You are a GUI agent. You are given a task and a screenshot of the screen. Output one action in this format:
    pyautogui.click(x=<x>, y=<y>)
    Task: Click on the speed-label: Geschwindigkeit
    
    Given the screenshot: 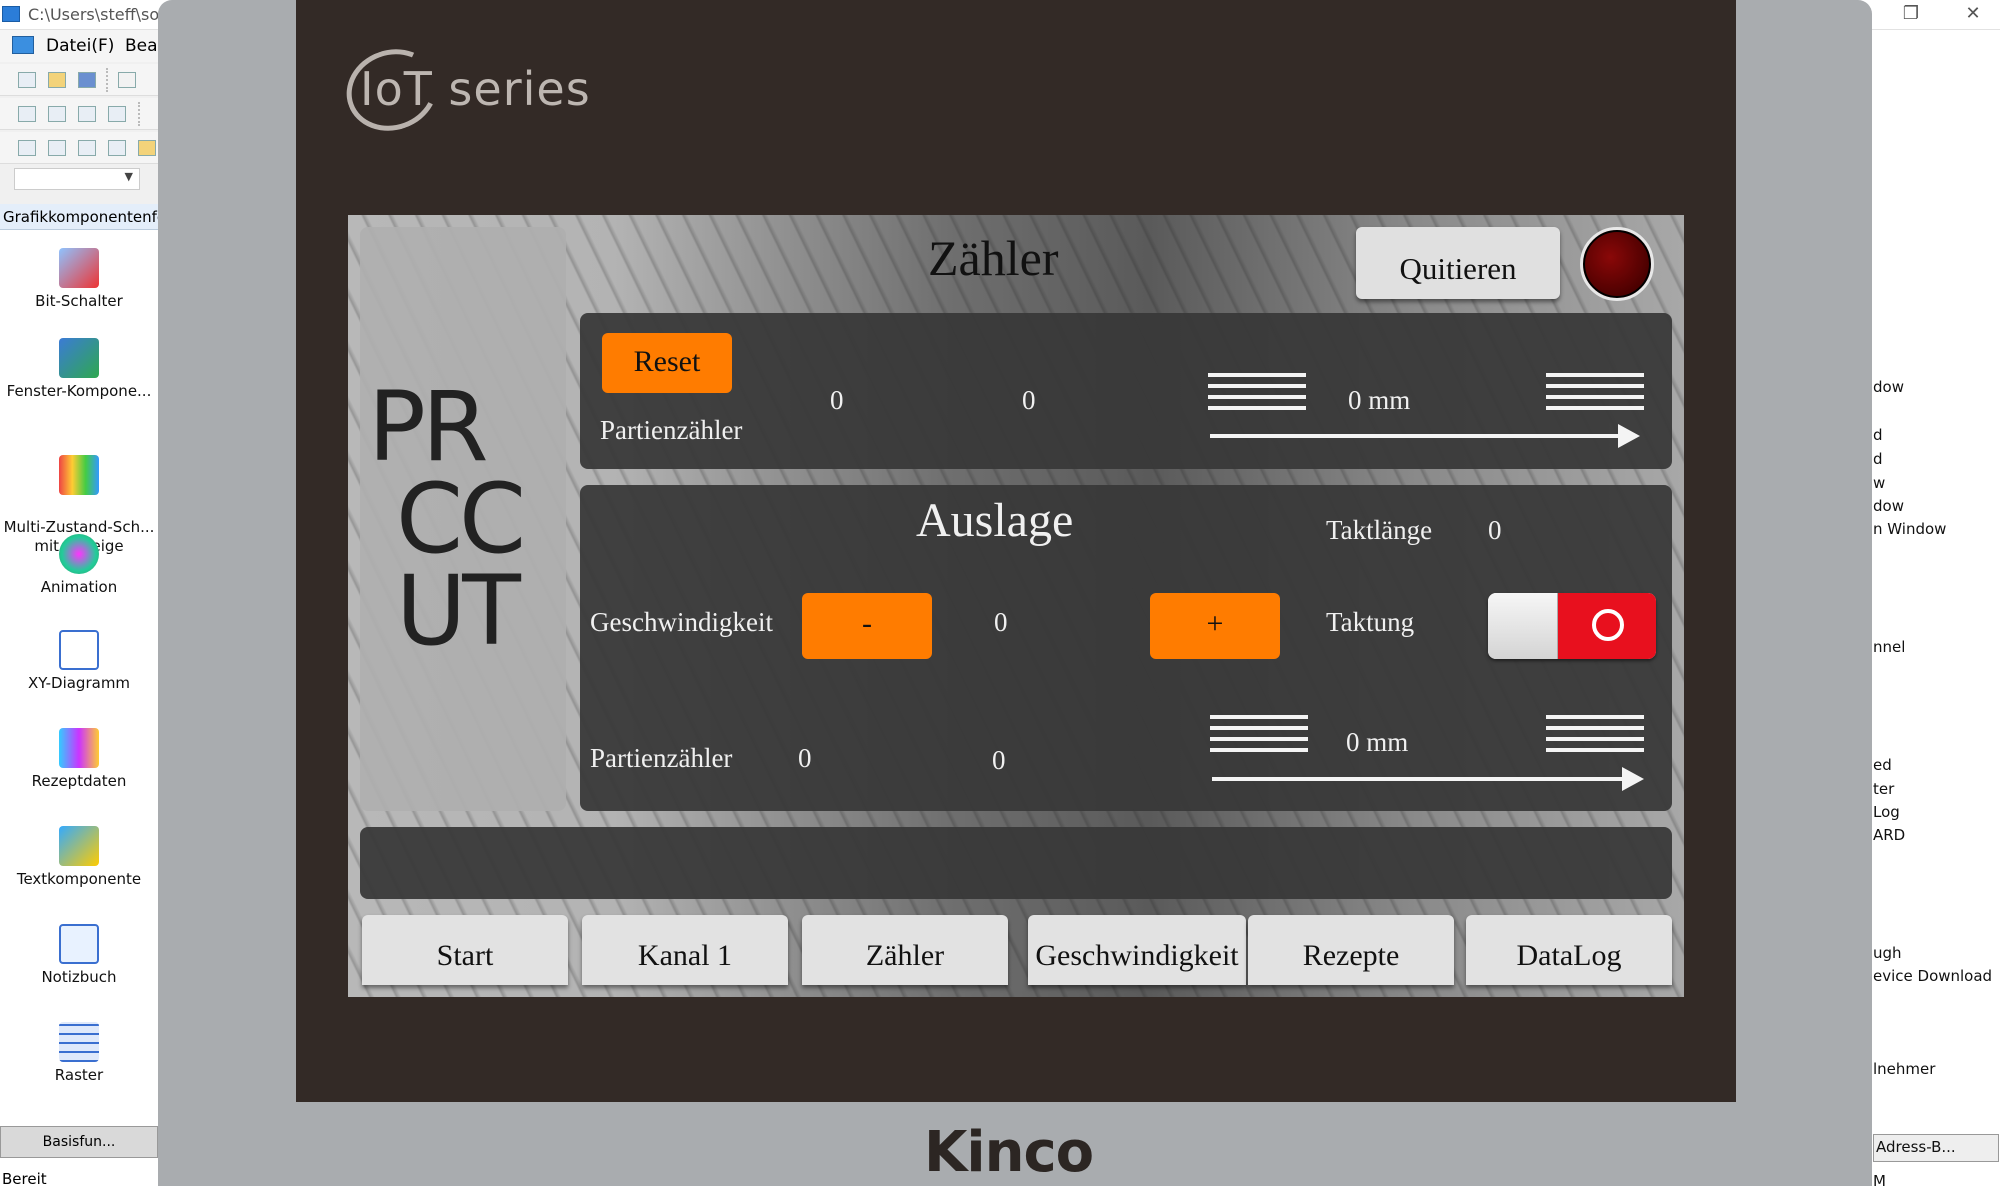 What is the action you would take?
    pyautogui.click(x=681, y=622)
    